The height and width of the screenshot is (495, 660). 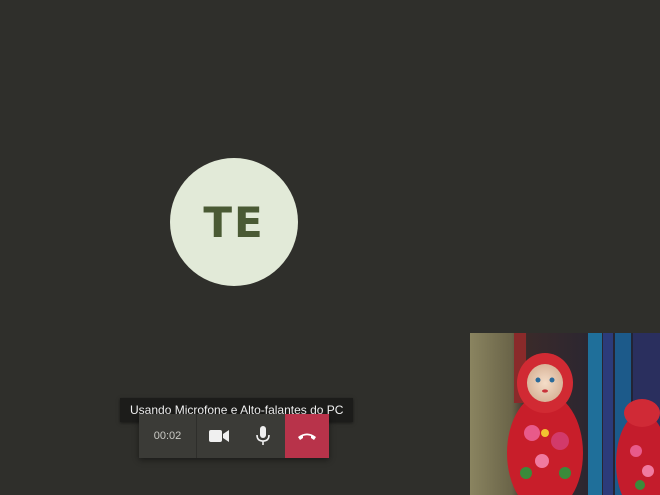 I want to click on microphone-icon, so click(x=263, y=435).